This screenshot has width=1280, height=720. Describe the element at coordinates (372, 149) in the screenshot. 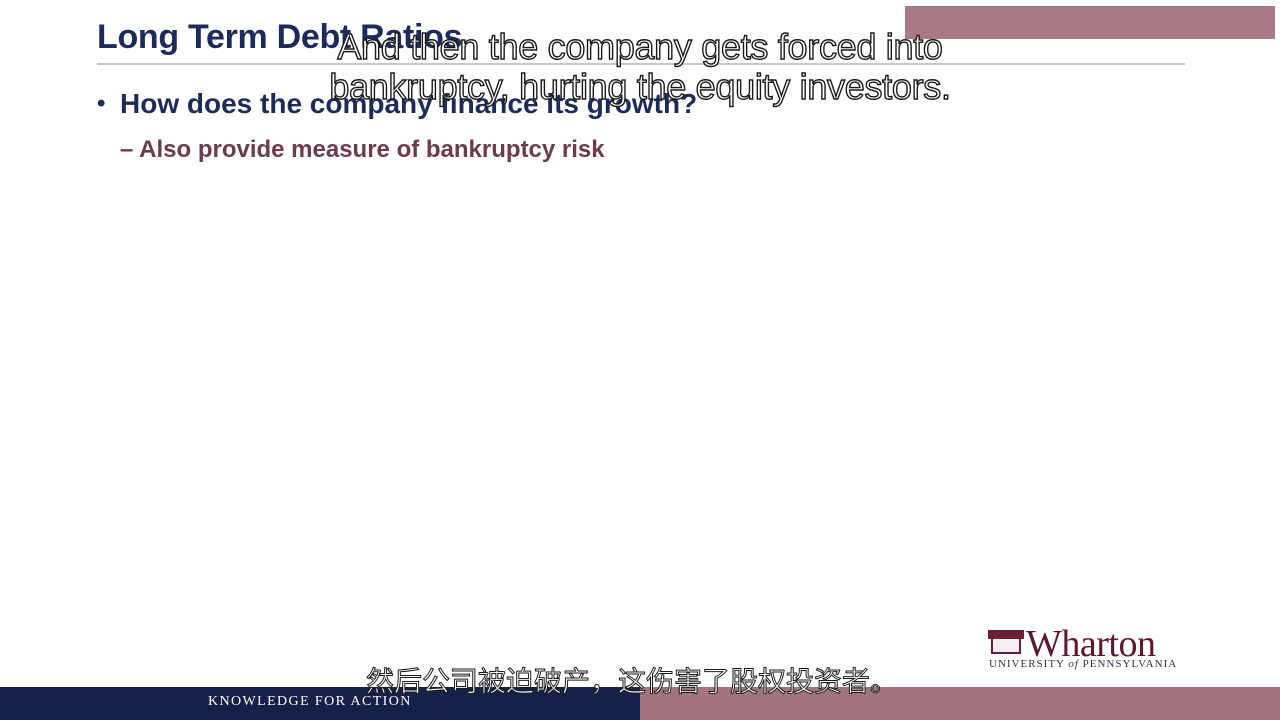

I see `sub-bullet-text: Also provide measure of bankruptcy risk` at that location.